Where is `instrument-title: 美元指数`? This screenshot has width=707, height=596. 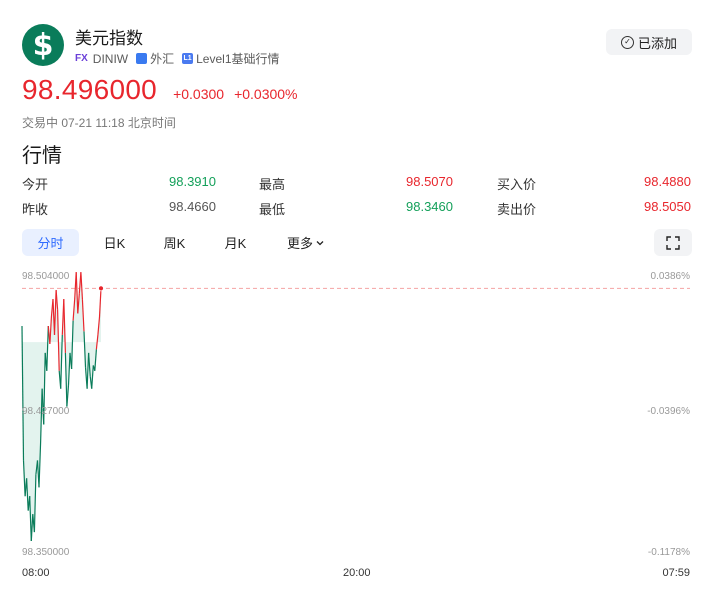 instrument-title: 美元指数 is located at coordinates (109, 38).